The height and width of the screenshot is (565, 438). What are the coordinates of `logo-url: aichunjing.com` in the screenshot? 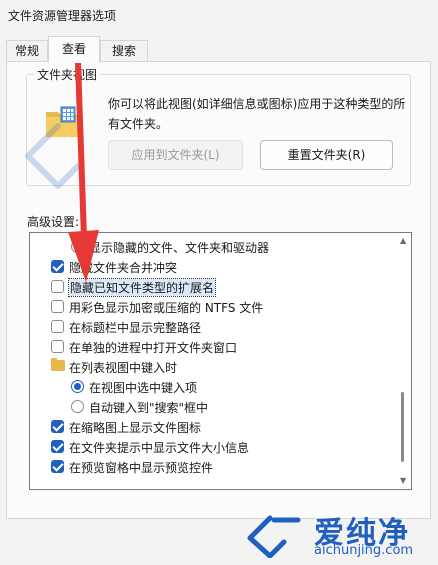 It's located at (364, 550).